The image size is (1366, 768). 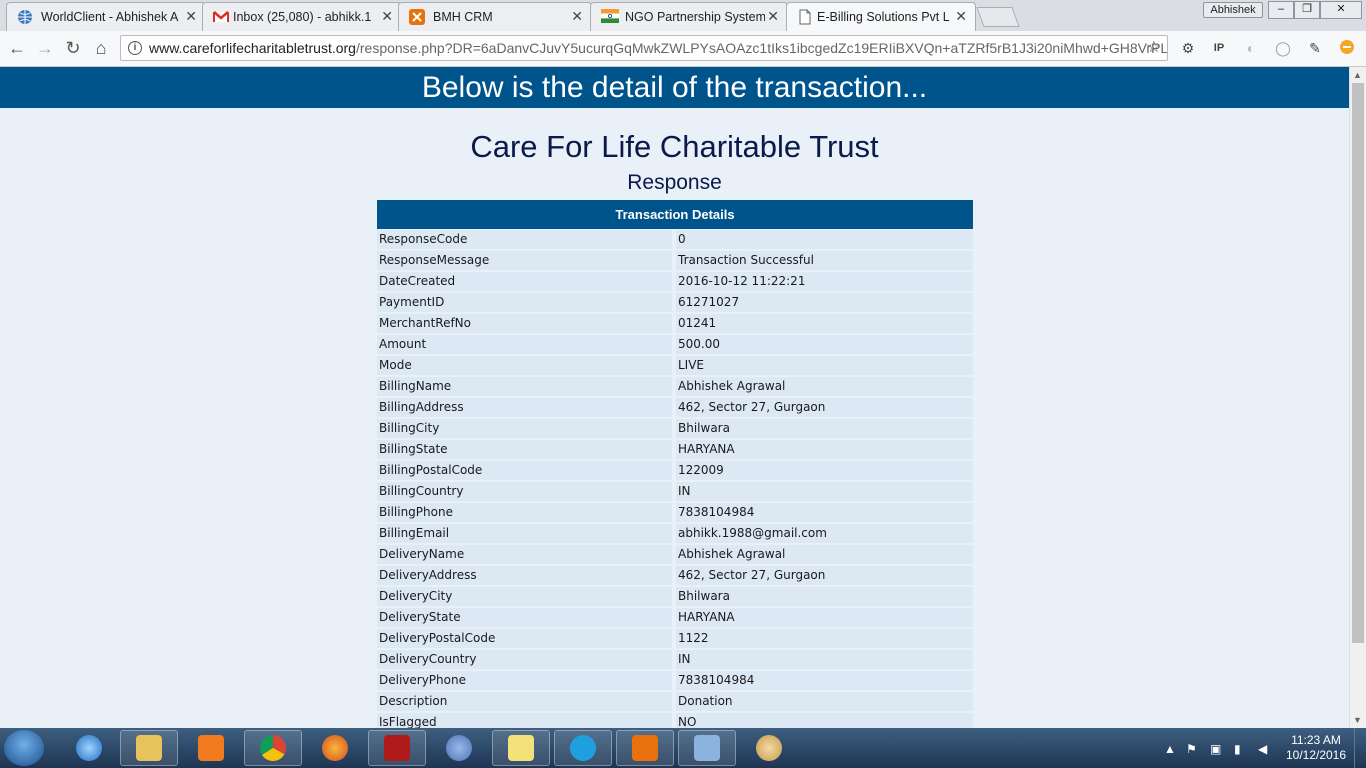 I want to click on field-name: Mode, so click(x=524, y=365).